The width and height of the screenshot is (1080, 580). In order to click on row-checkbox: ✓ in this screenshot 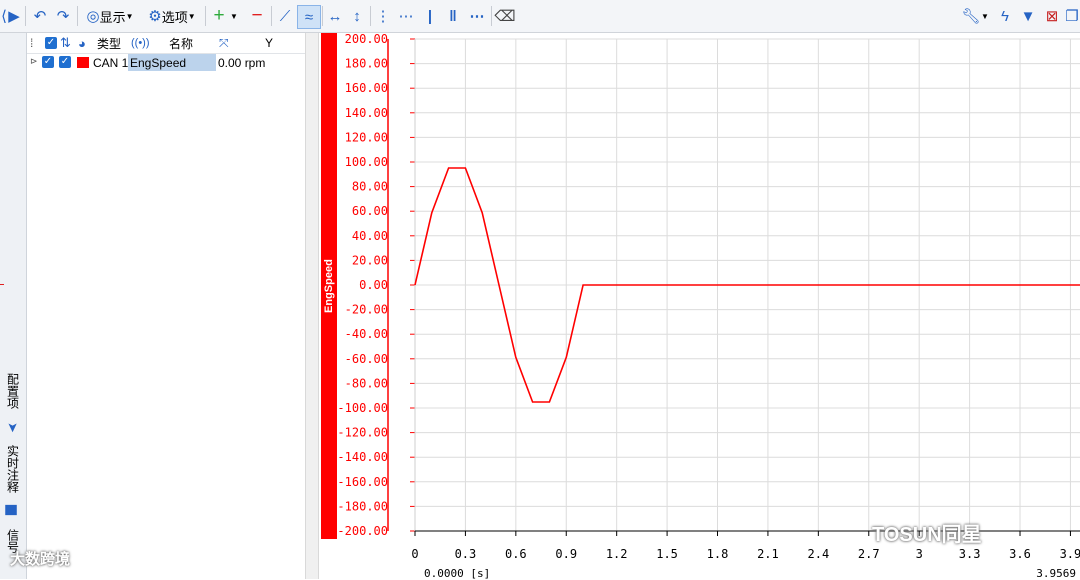, I will do `click(48, 62)`.